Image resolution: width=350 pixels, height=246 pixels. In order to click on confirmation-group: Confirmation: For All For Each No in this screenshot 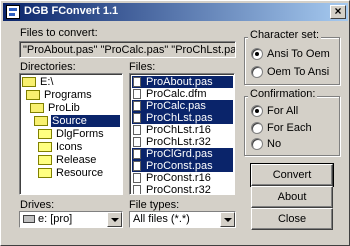, I will do `click(292, 122)`.